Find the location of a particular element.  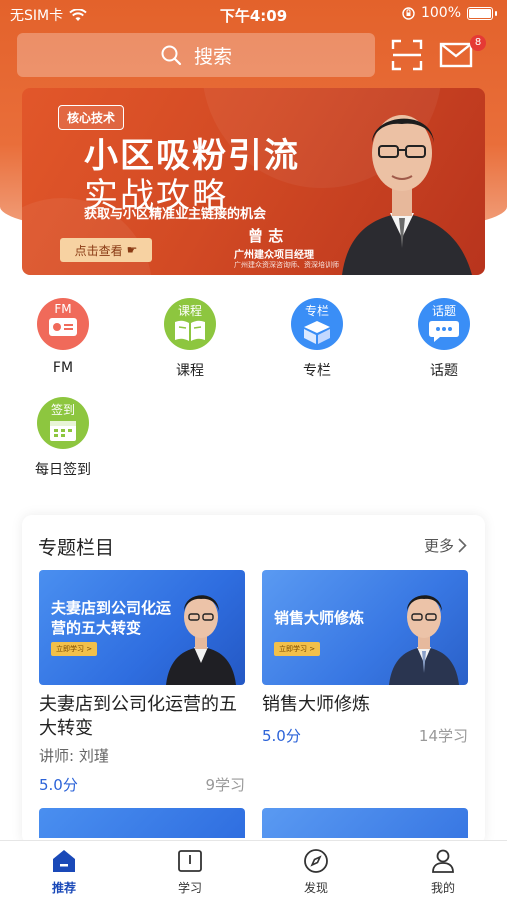

battery-icon is located at coordinates (480, 13).